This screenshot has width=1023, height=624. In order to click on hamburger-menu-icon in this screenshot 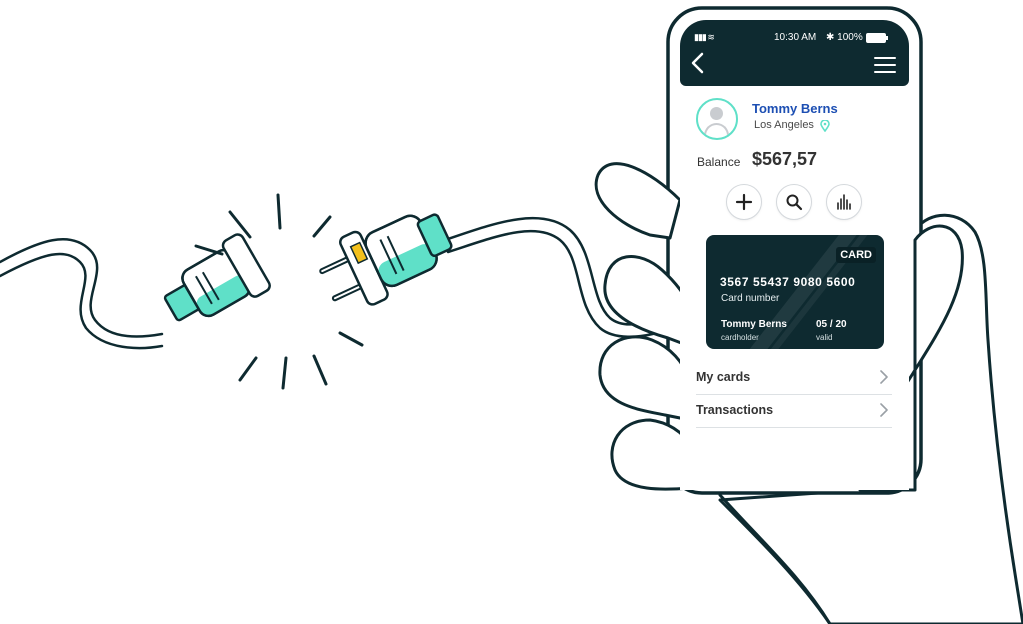, I will do `click(885, 65)`.